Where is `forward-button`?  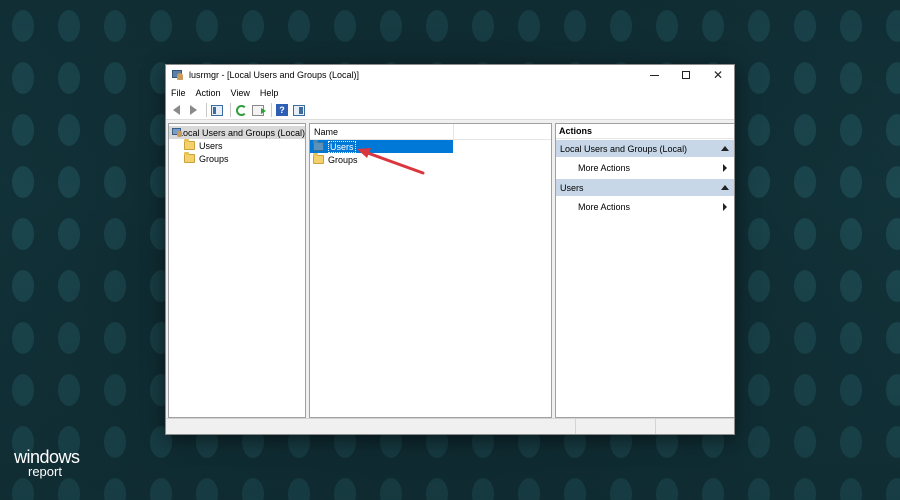 forward-button is located at coordinates (193, 110).